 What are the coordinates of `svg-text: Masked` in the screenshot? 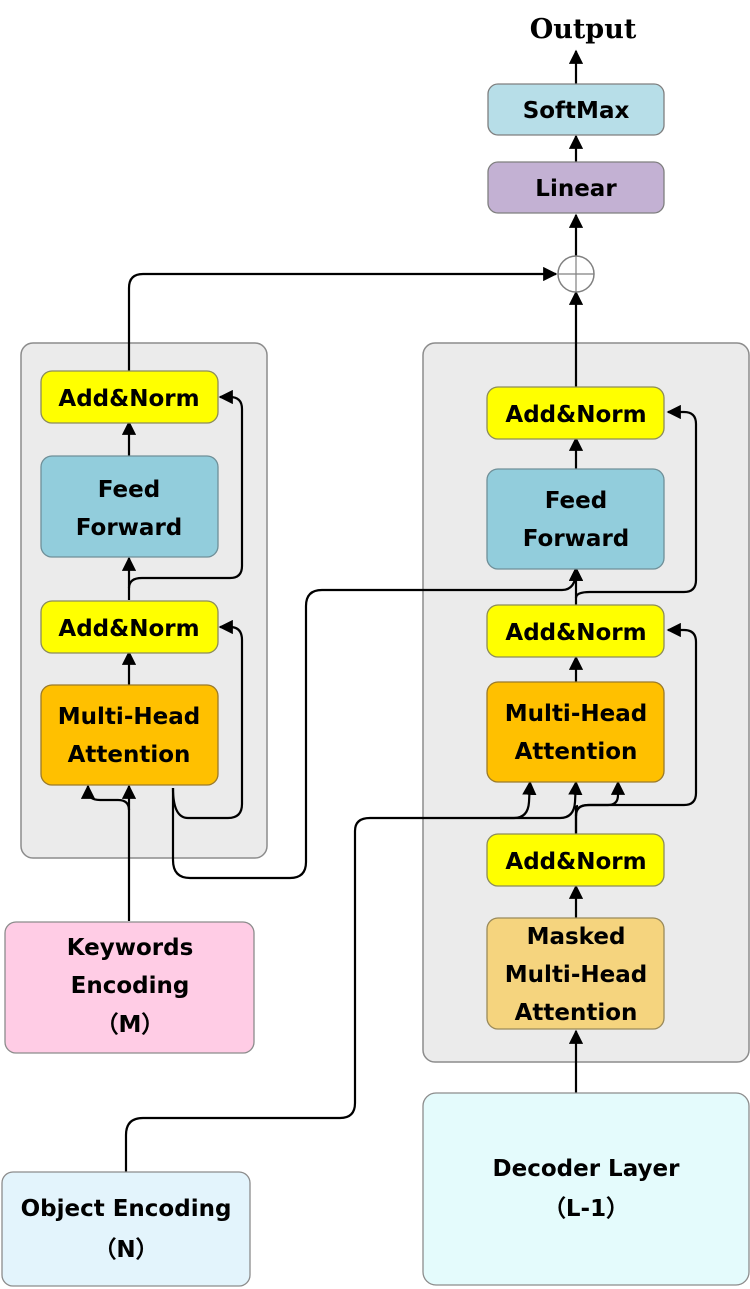 It's located at (576, 937).